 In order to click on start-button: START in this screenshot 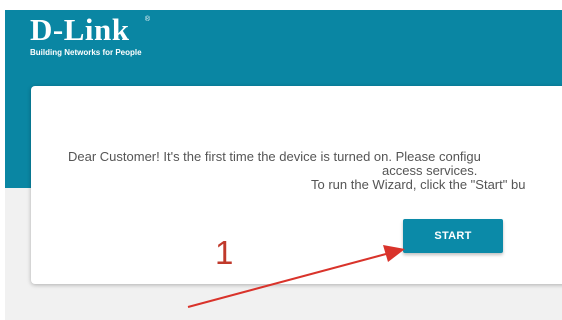, I will do `click(453, 236)`.